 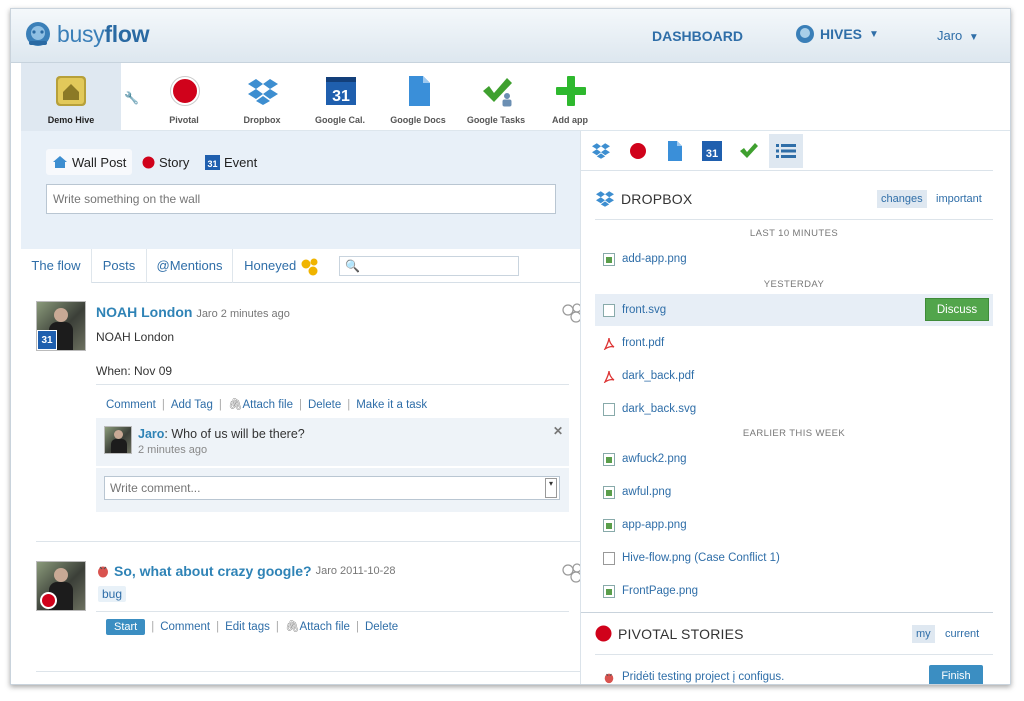 I want to click on comment-form: ▾, so click(x=332, y=490).